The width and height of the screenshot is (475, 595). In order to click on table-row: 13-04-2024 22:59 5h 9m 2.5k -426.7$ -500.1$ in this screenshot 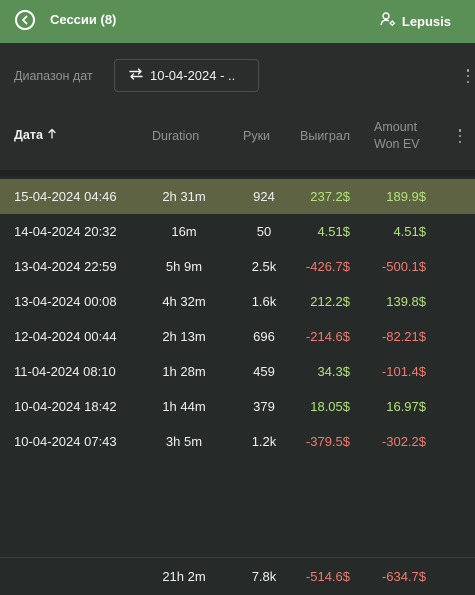, I will do `click(237, 266)`.